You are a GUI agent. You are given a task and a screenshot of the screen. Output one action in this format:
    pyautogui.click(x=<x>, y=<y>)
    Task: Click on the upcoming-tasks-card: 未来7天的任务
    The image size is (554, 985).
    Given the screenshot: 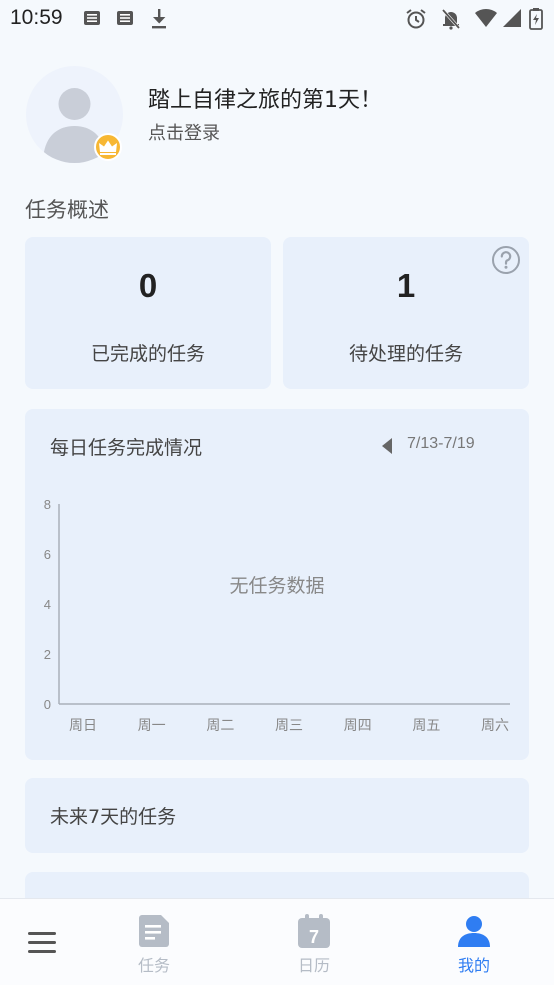 What is the action you would take?
    pyautogui.click(x=277, y=815)
    